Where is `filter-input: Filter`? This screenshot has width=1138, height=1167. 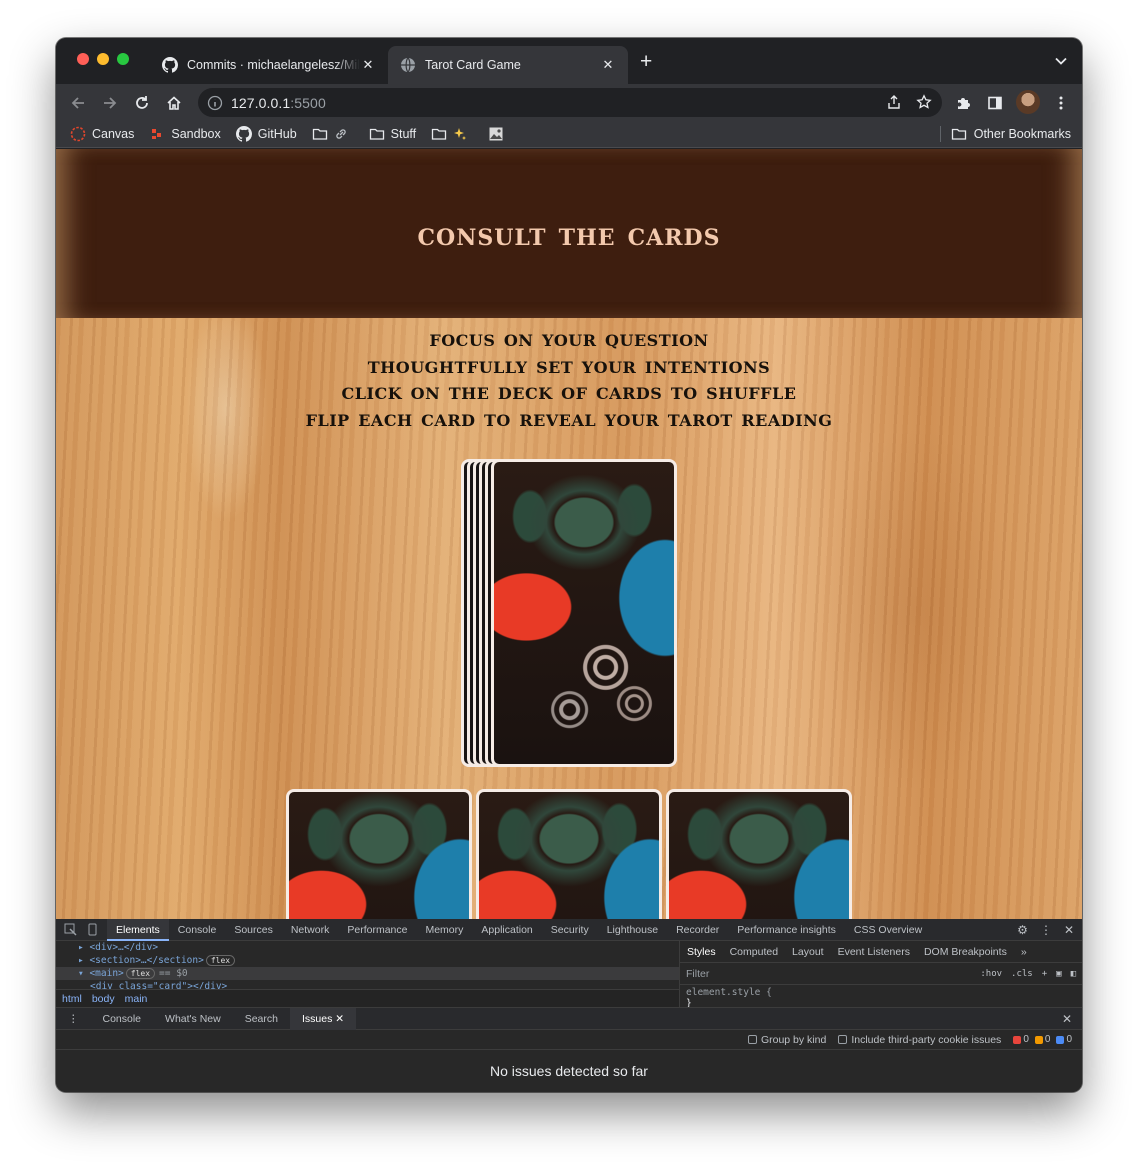
filter-input: Filter is located at coordinates (697, 974).